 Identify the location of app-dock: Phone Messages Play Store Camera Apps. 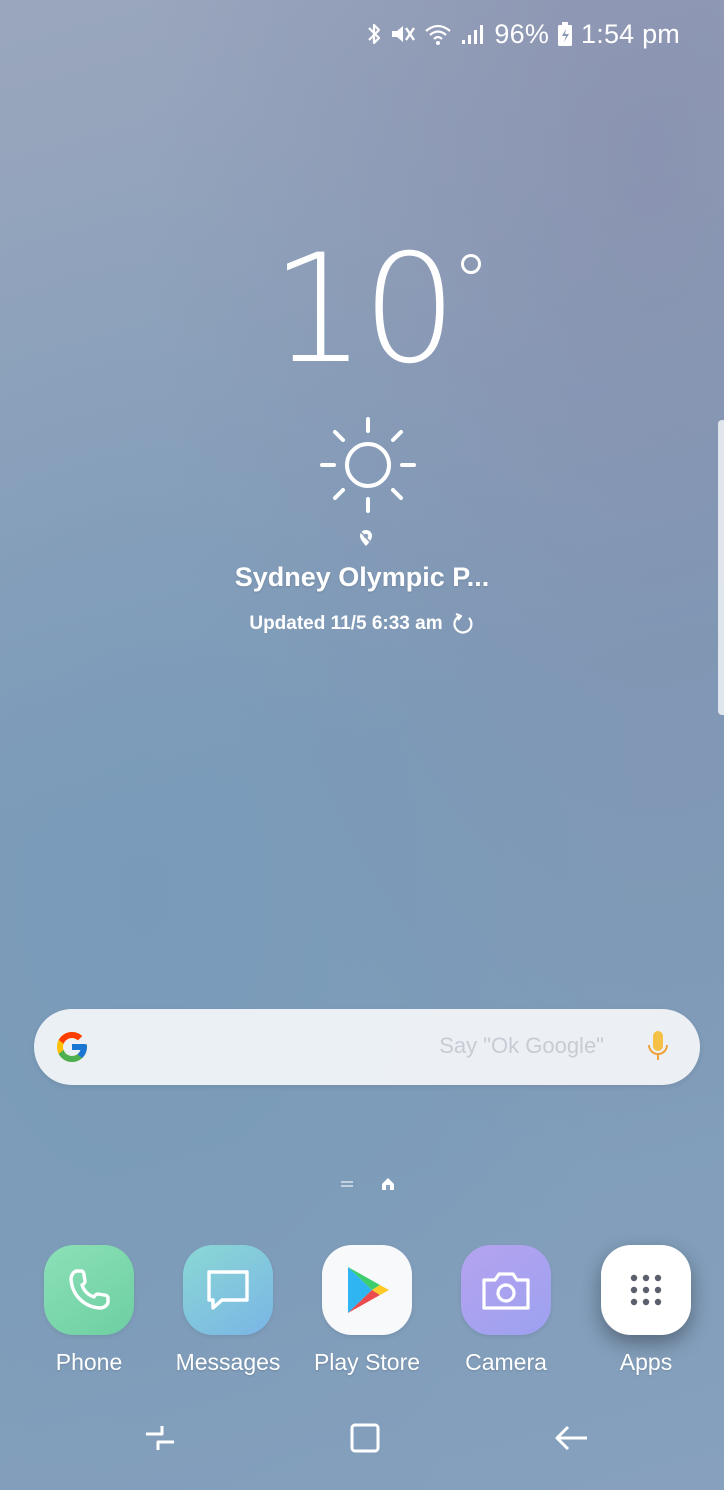
(362, 1315).